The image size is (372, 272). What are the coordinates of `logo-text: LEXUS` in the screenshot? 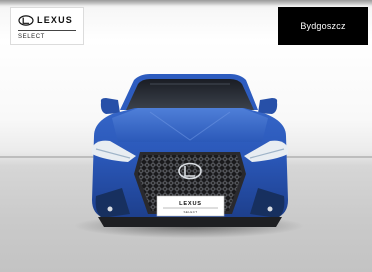 It's located at (55, 20).